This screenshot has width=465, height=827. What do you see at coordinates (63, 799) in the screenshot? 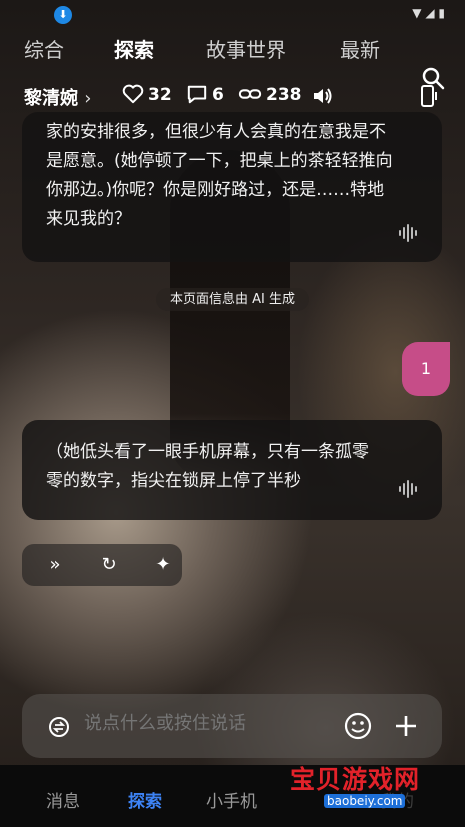
I see `nav-messages: 消息` at bounding box center [63, 799].